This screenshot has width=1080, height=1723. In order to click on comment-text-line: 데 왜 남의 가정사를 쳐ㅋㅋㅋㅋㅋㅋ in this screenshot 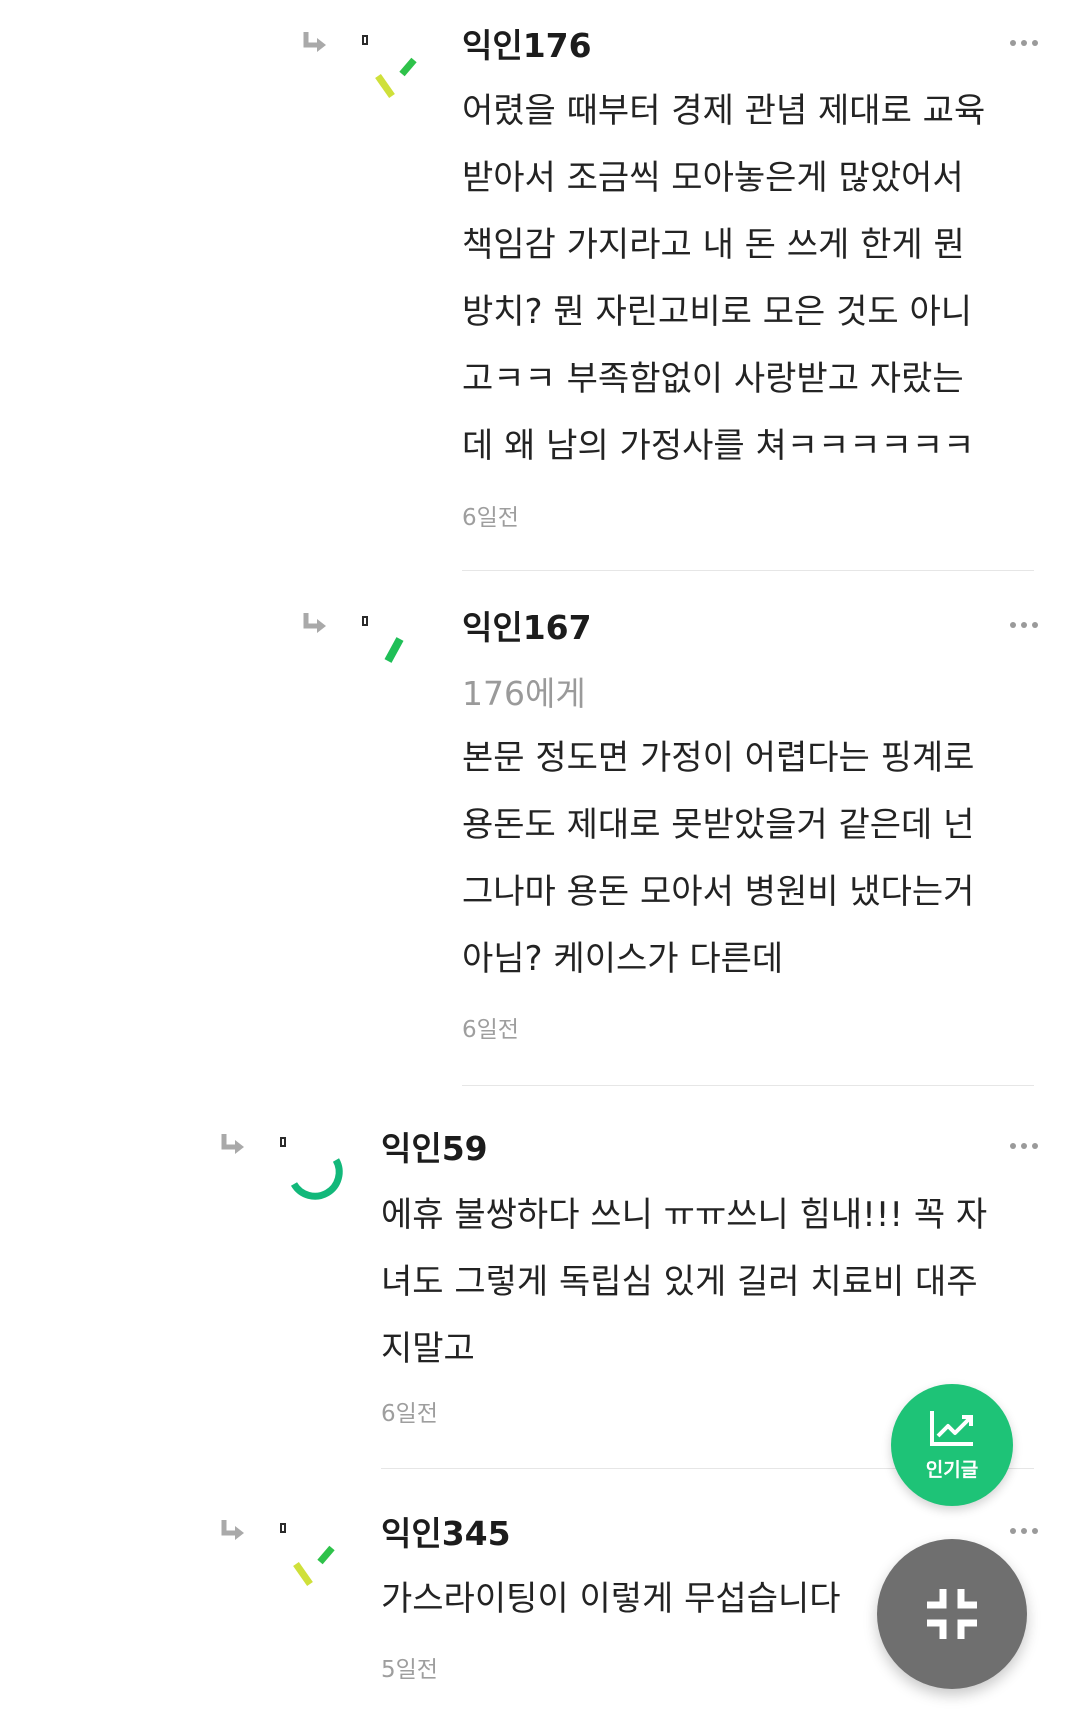, I will do `click(718, 446)`.